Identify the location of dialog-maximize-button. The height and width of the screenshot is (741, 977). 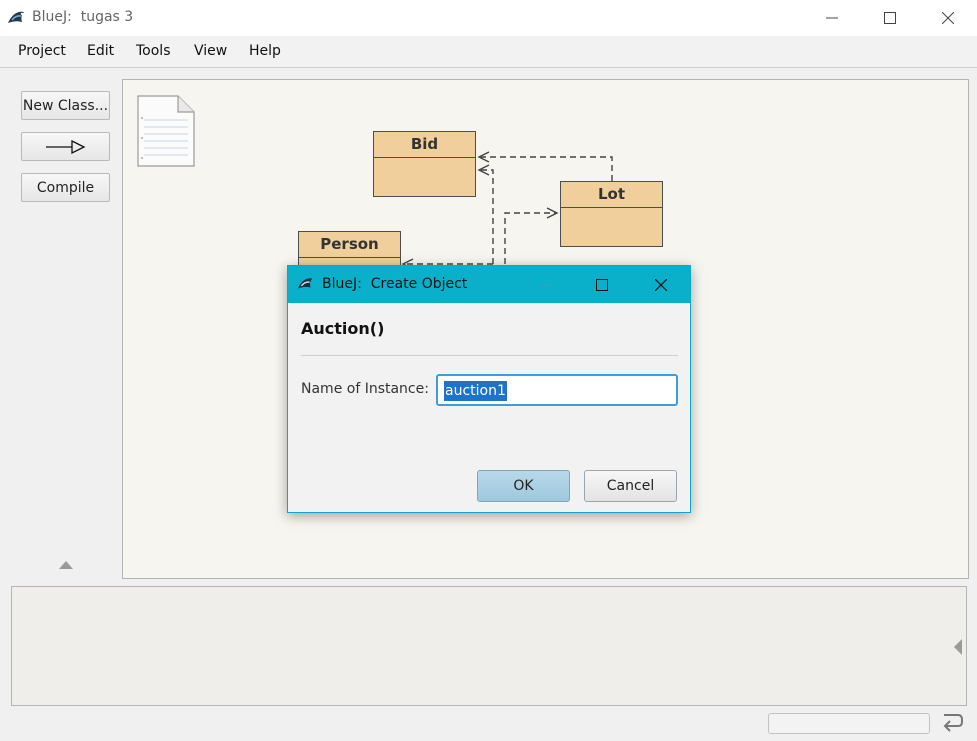
(602, 284).